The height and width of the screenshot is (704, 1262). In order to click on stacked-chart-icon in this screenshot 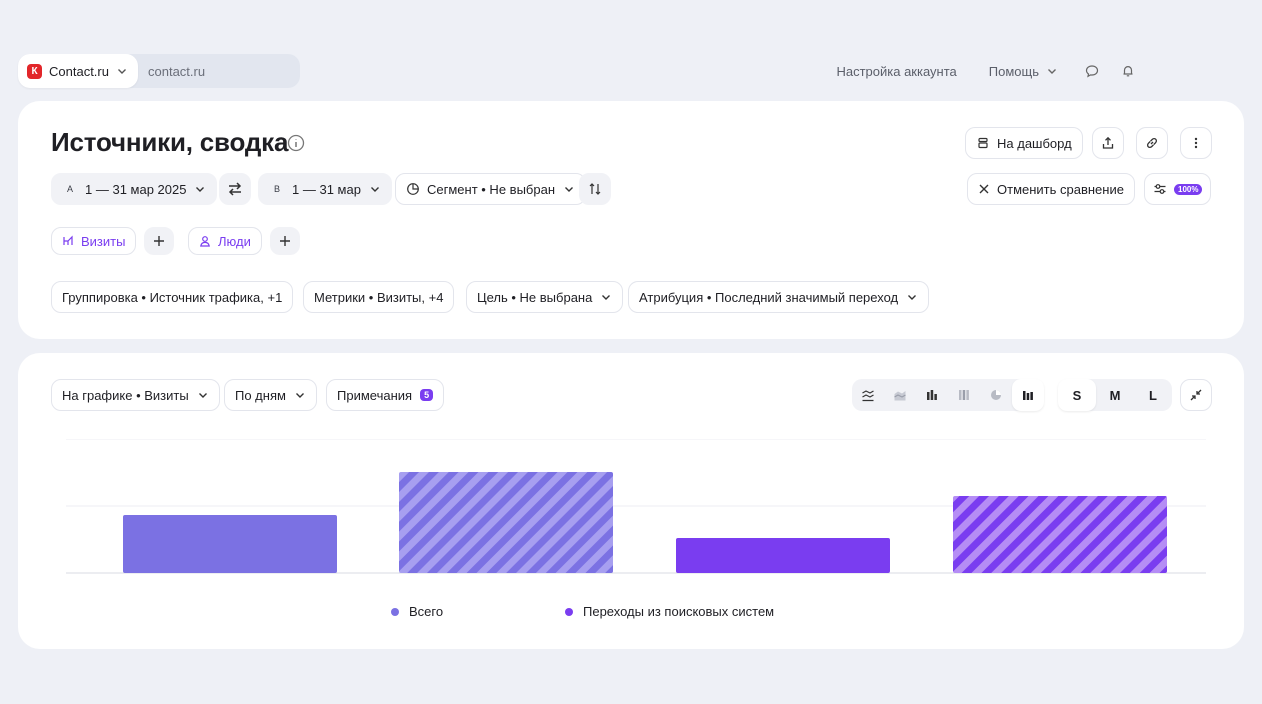, I will do `click(964, 395)`.